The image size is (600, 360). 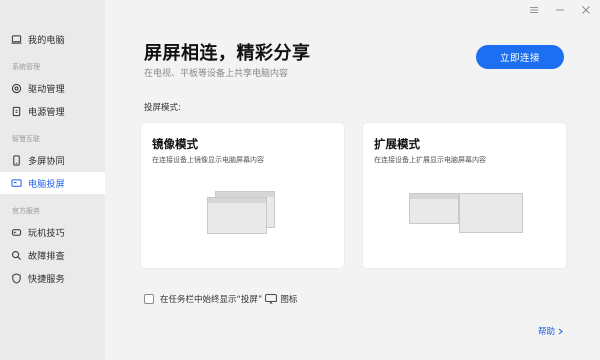 I want to click on projection-mode-label: 投屏模式:, so click(x=162, y=108).